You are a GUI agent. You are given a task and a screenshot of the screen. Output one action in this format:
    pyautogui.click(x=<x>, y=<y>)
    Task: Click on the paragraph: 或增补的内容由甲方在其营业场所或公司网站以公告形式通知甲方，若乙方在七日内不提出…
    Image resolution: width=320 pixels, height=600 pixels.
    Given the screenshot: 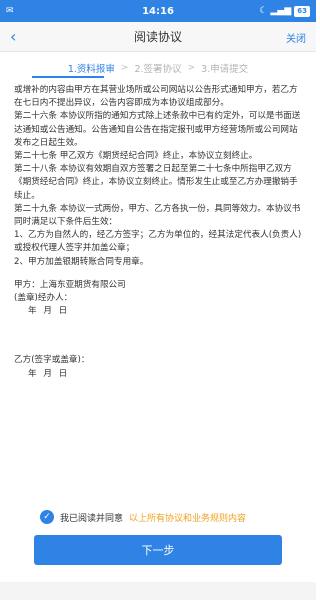 What is the action you would take?
    pyautogui.click(x=156, y=97)
    